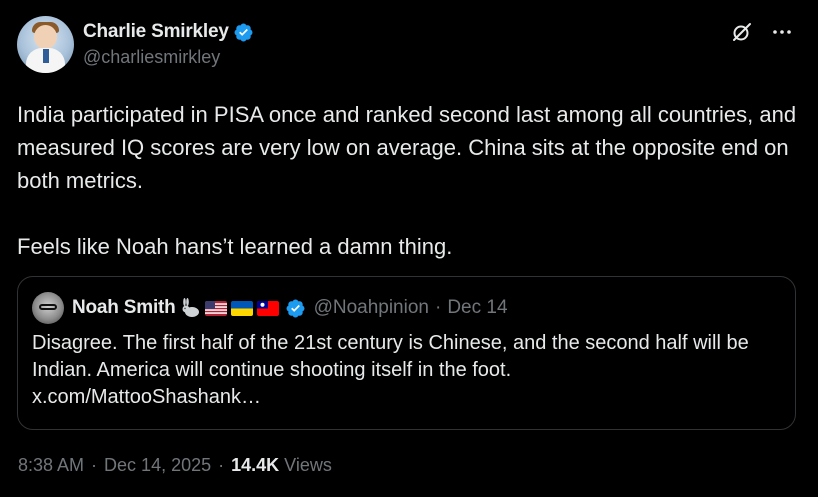 The width and height of the screenshot is (818, 497). What do you see at coordinates (409, 46) in the screenshot?
I see `tweet-header: Charlie Smirkley @charliesmirkley` at bounding box center [409, 46].